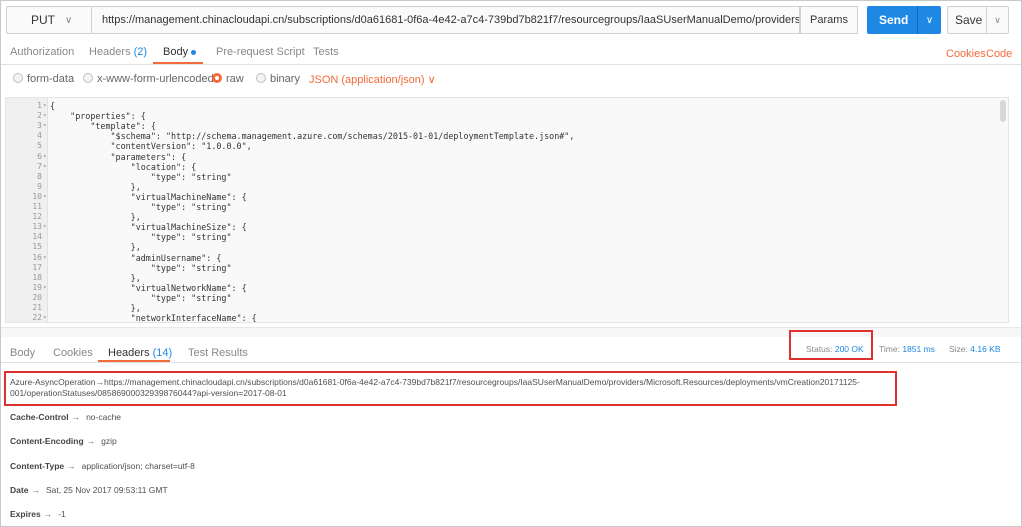 Image resolution: width=1022 pixels, height=527 pixels. I want to click on code-text: "adminUsername": {, so click(136, 257).